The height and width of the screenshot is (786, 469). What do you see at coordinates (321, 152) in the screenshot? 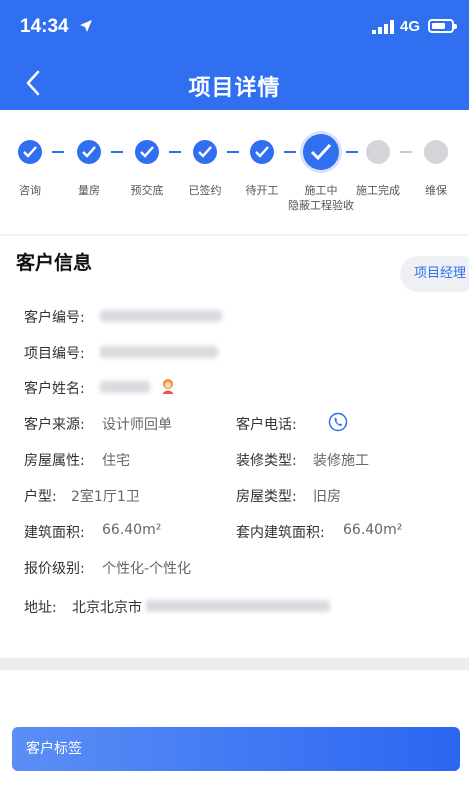
I see `step-6-current-check-icon` at bounding box center [321, 152].